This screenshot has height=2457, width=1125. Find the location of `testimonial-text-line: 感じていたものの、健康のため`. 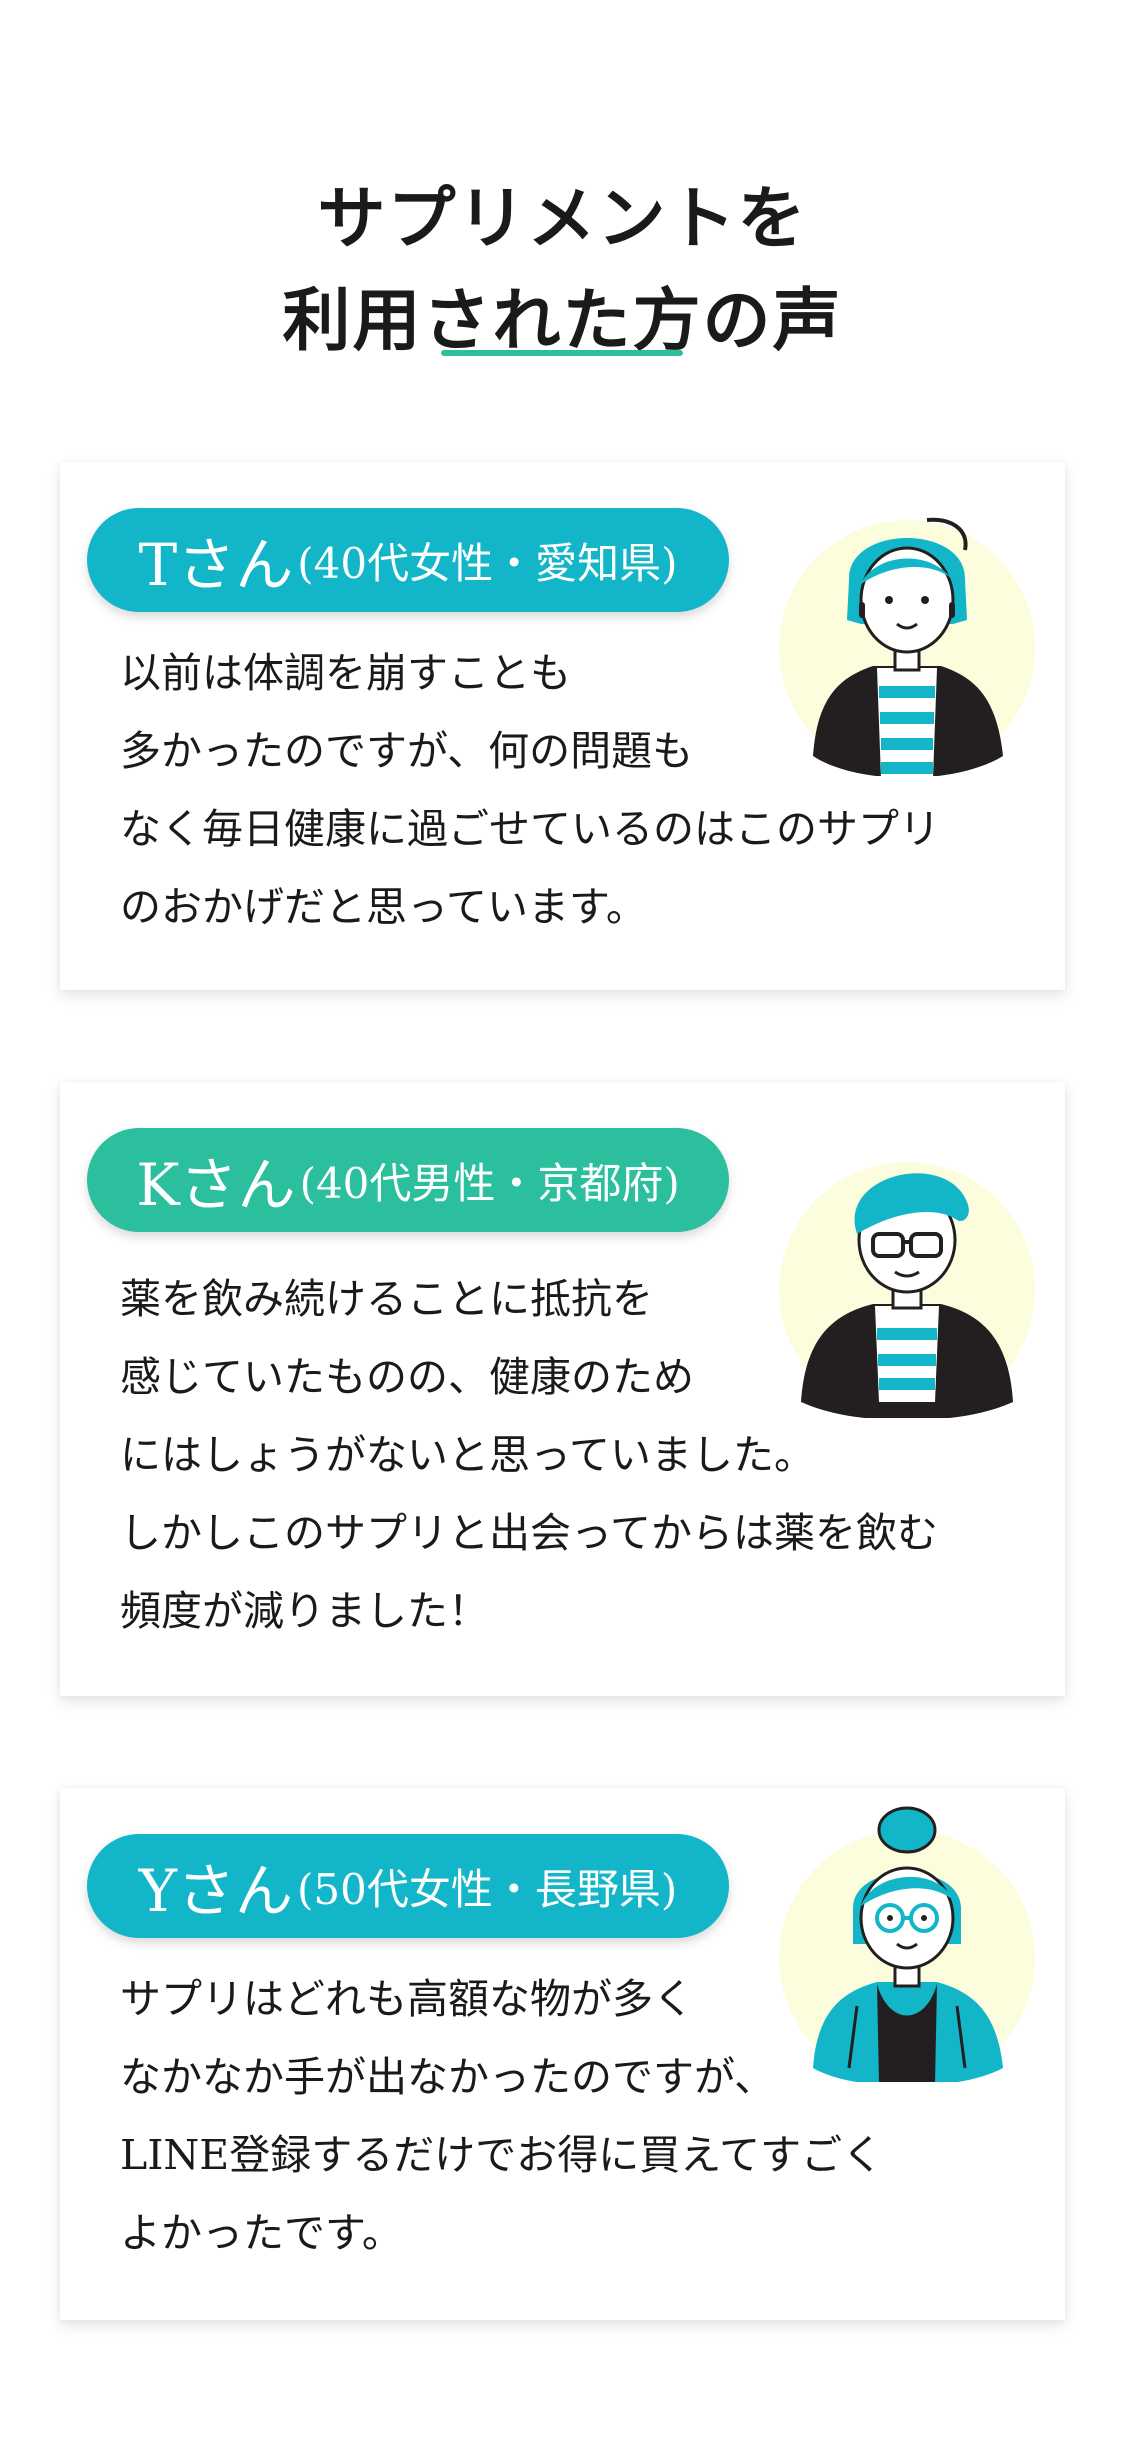

testimonial-text-line: 感じていたものの、健康のため is located at coordinates (407, 1377).